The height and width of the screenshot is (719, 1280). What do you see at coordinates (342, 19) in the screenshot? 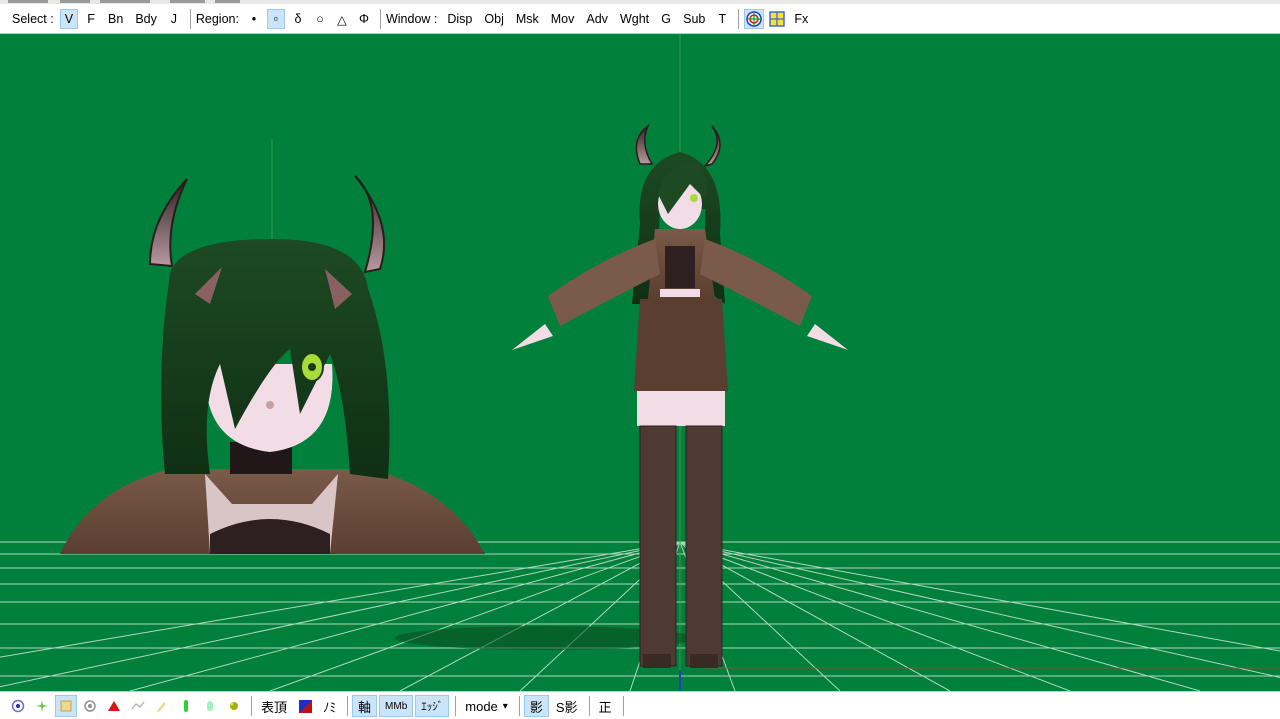
I see `region-triangle-button: △` at bounding box center [342, 19].